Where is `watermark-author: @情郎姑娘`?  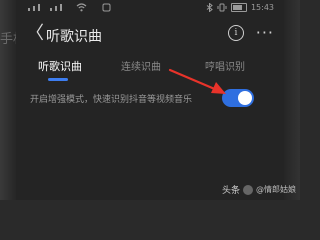 watermark-author: @情郎姑娘 is located at coordinates (276, 189).